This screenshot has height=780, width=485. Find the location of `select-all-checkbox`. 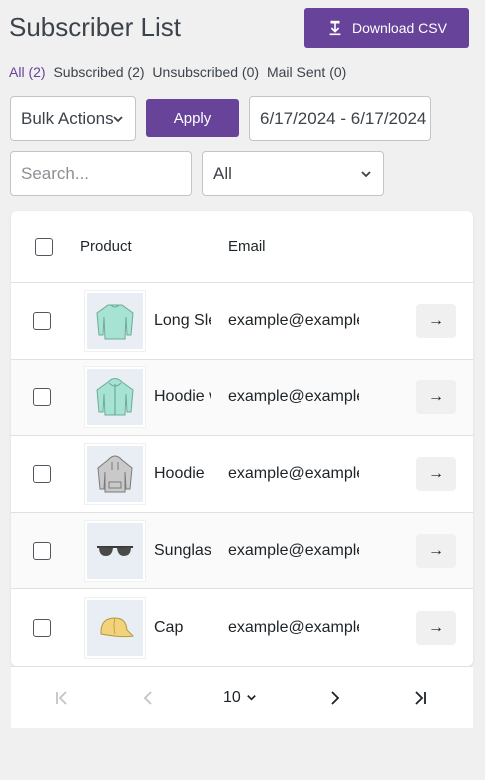

select-all-checkbox is located at coordinates (44, 246).